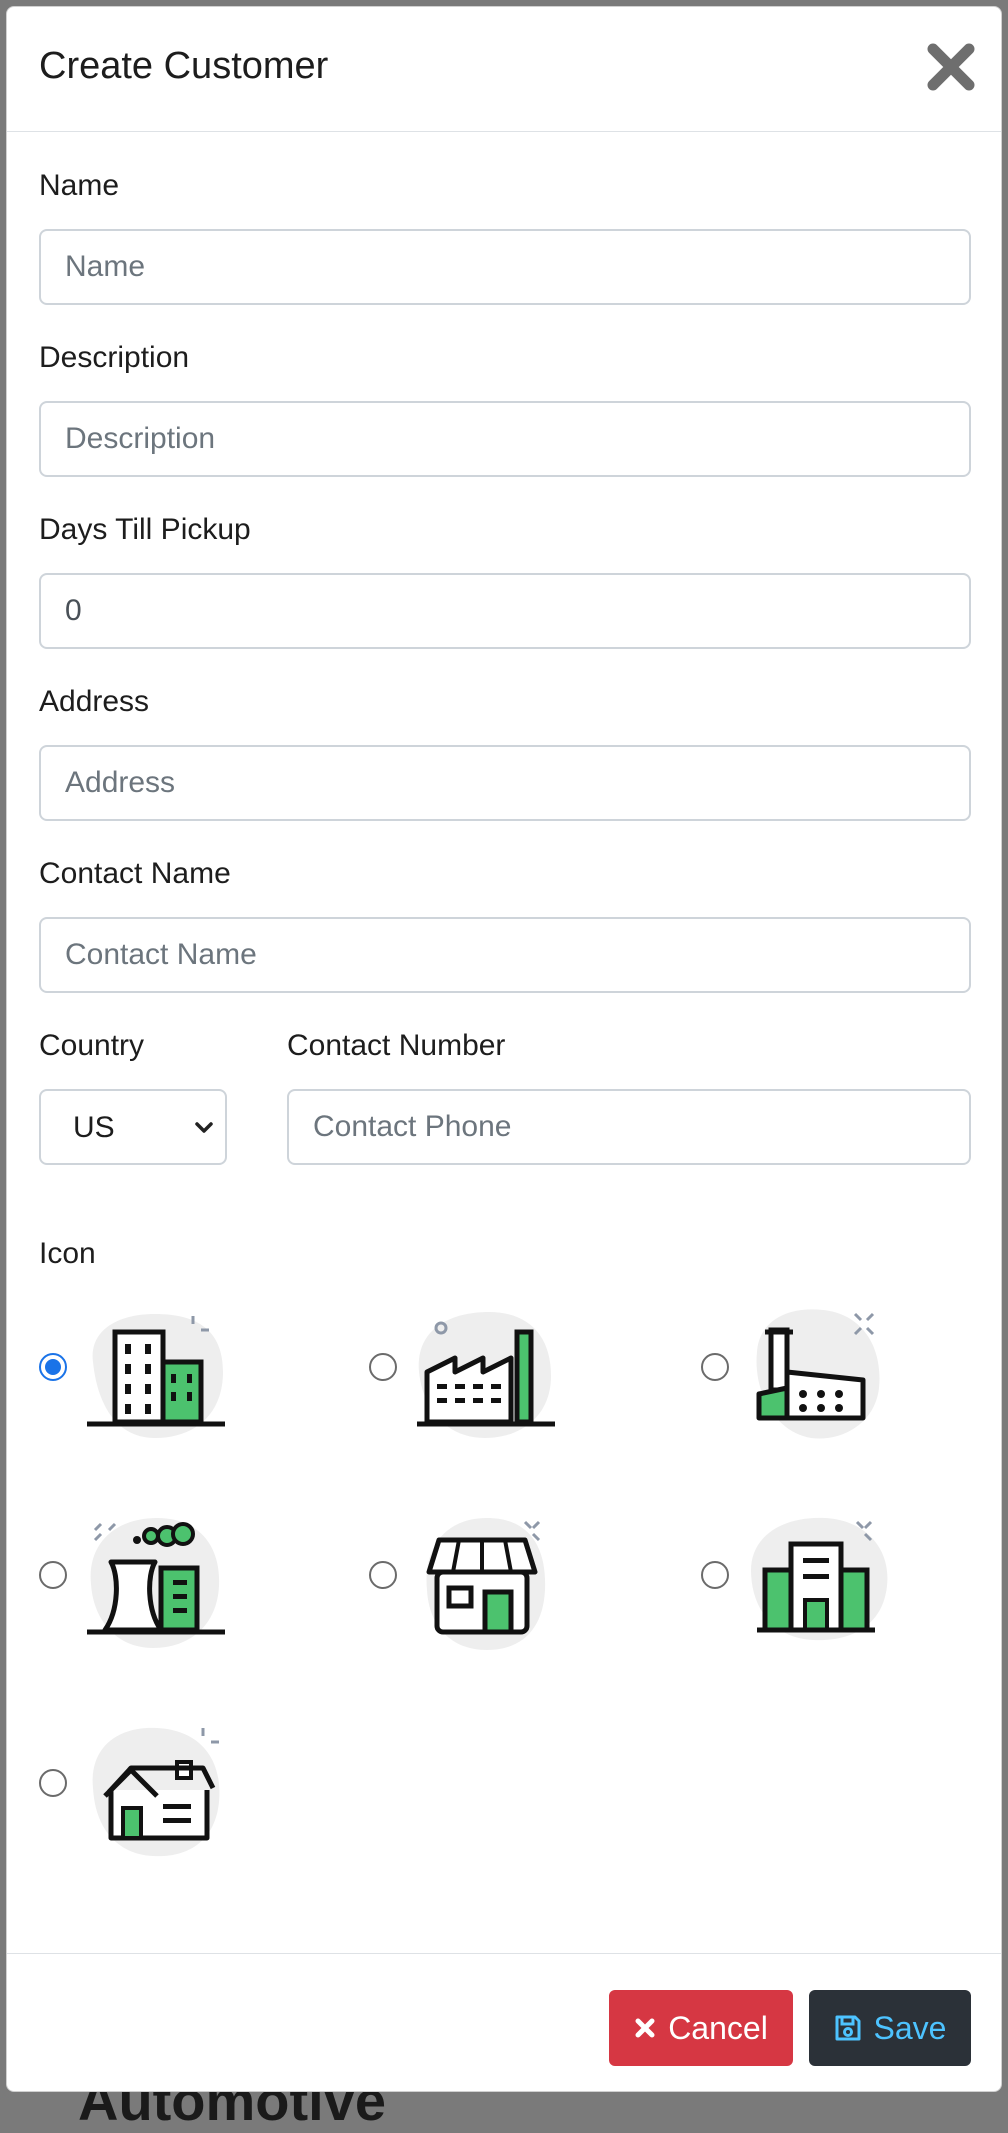 The image size is (1008, 2133). Describe the element at coordinates (383, 1575) in the screenshot. I see `icon-radio-storefront` at that location.